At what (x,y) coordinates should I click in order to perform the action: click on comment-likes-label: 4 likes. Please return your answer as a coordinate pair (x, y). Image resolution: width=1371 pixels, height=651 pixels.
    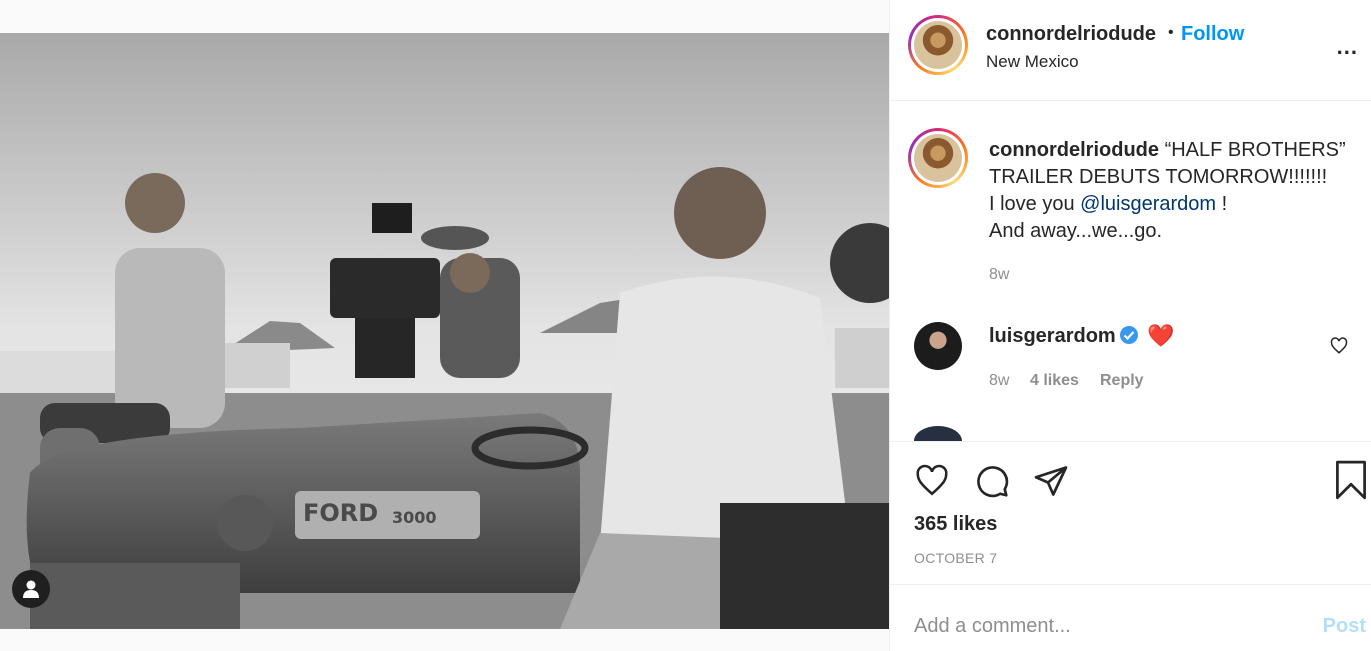
    Looking at the image, I should click on (1054, 380).